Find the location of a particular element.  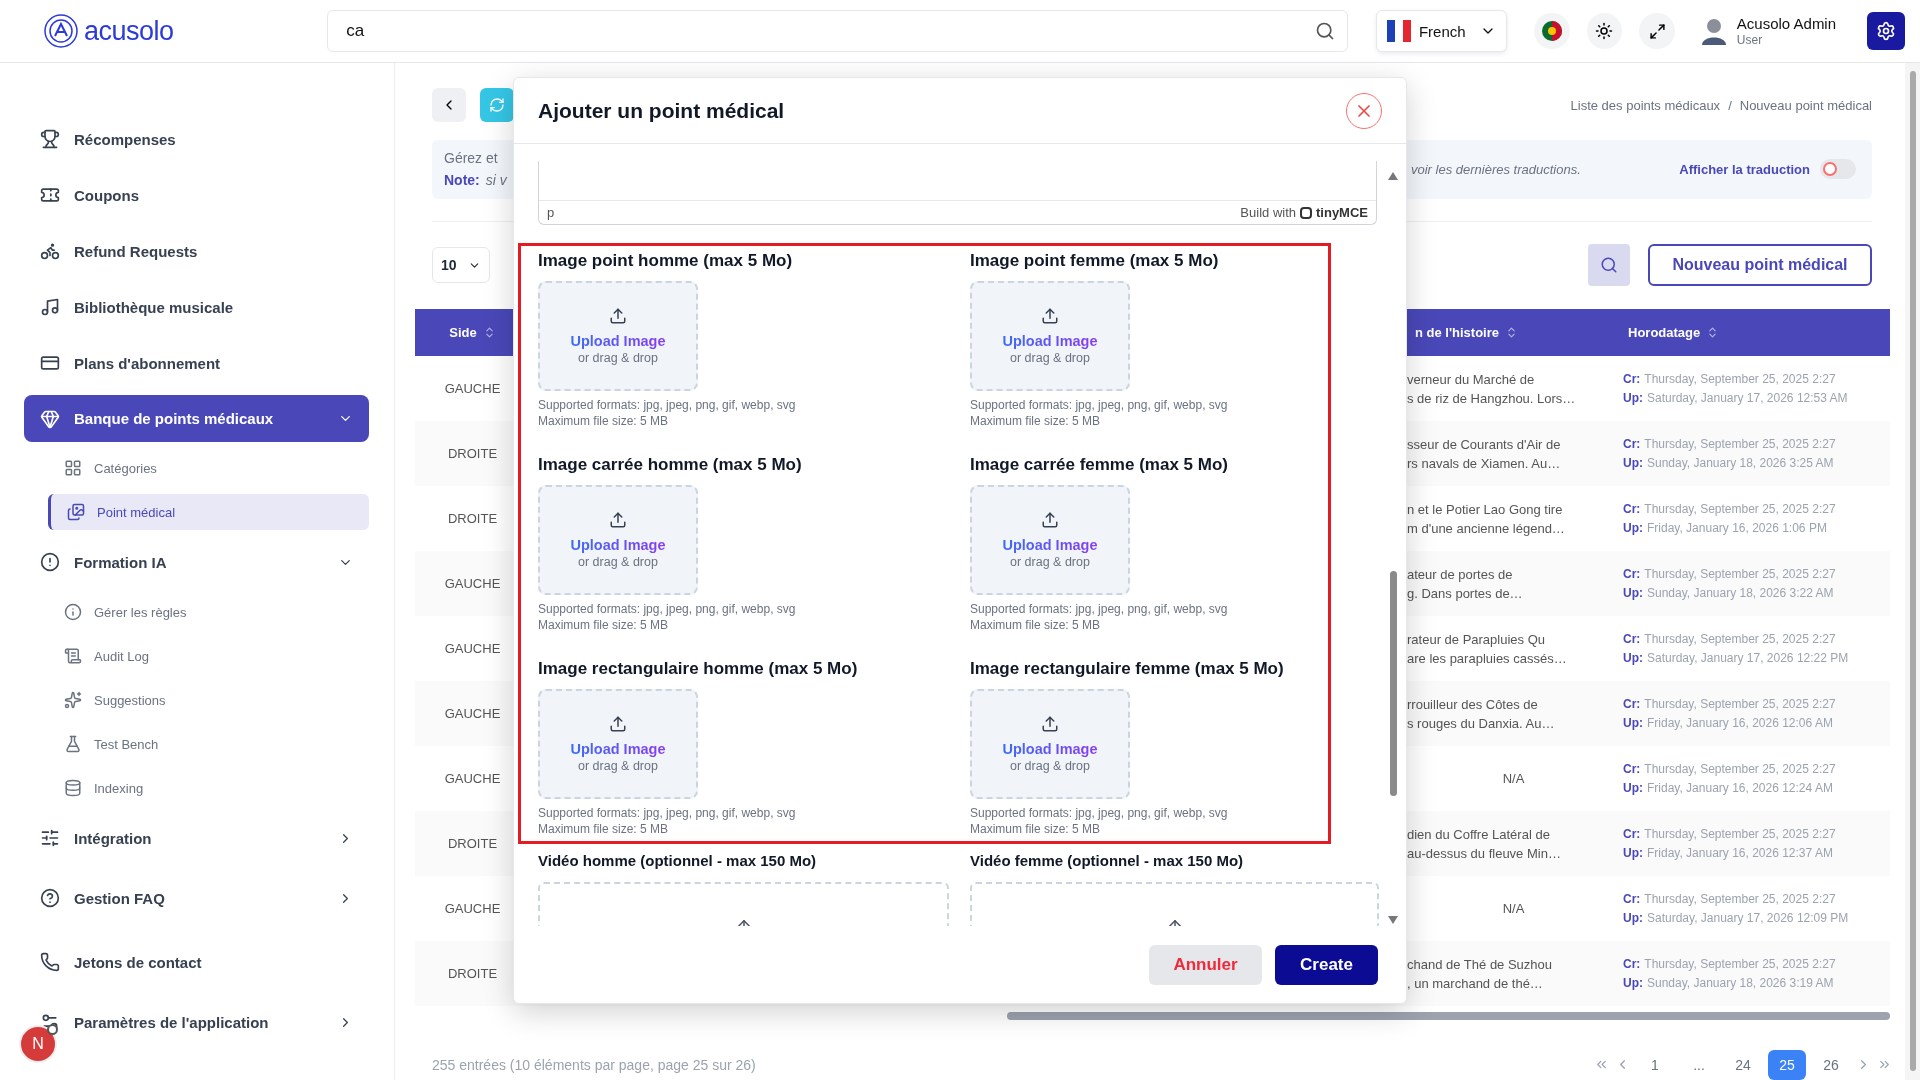

page-button: 24 is located at coordinates (1743, 1065).